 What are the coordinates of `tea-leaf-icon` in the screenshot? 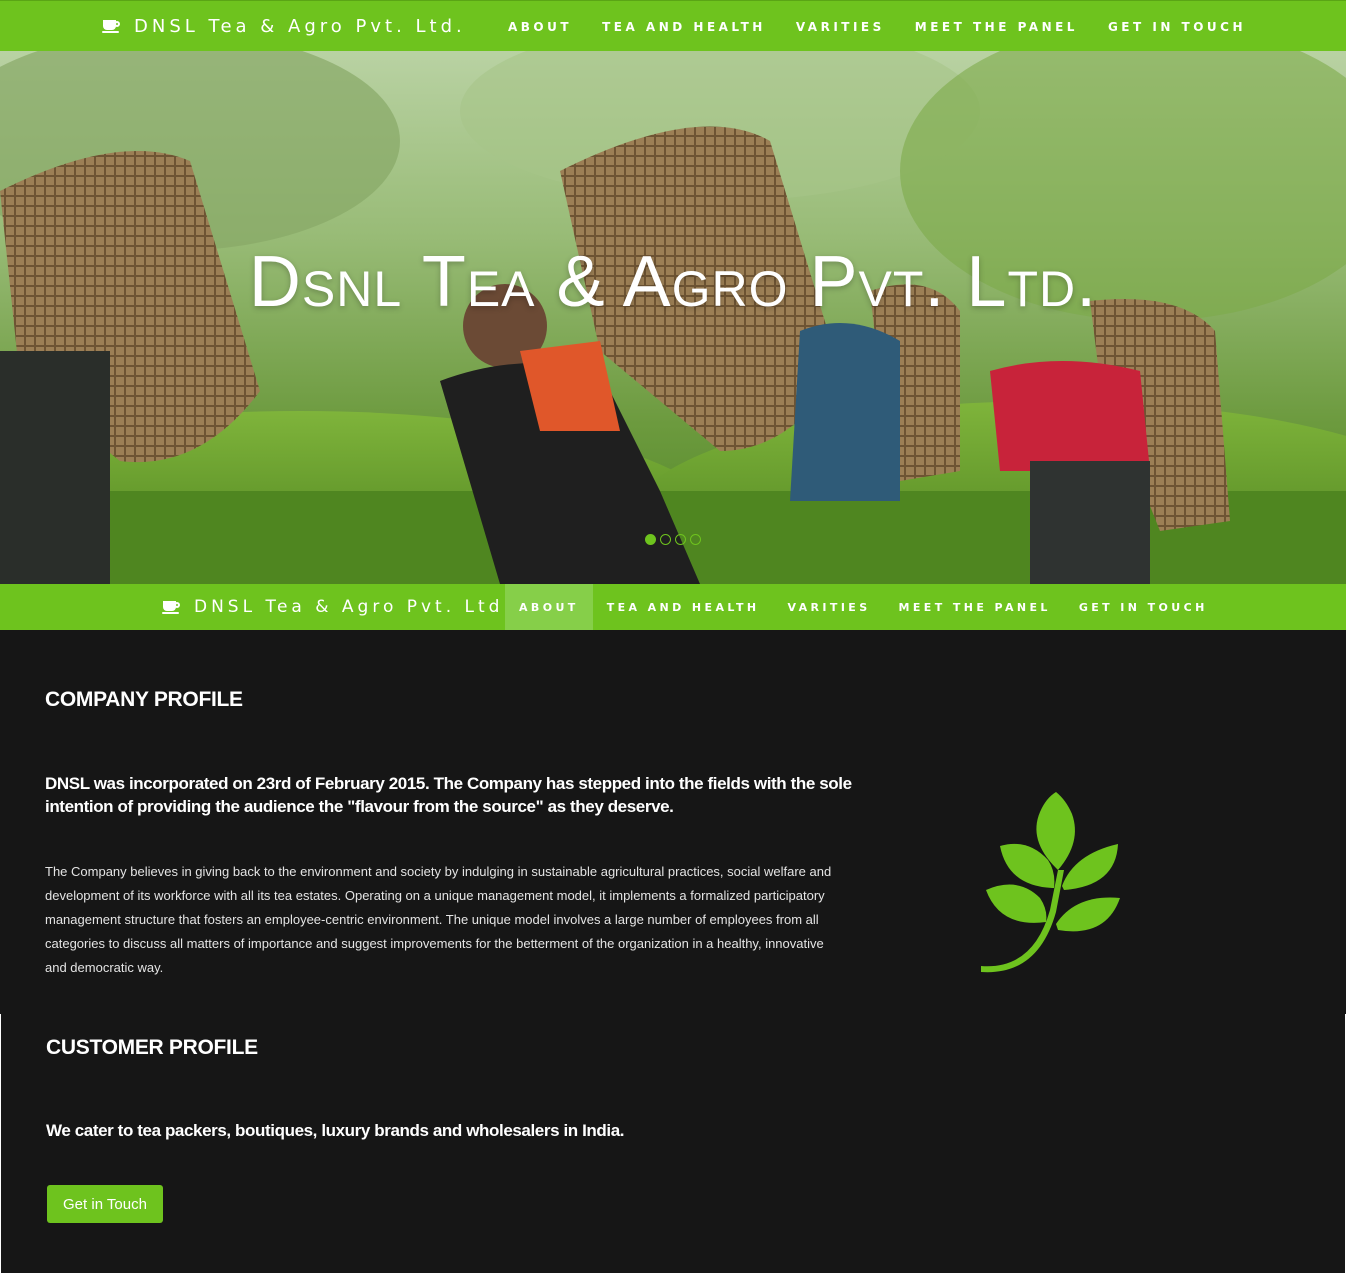 It's located at (1050, 882).